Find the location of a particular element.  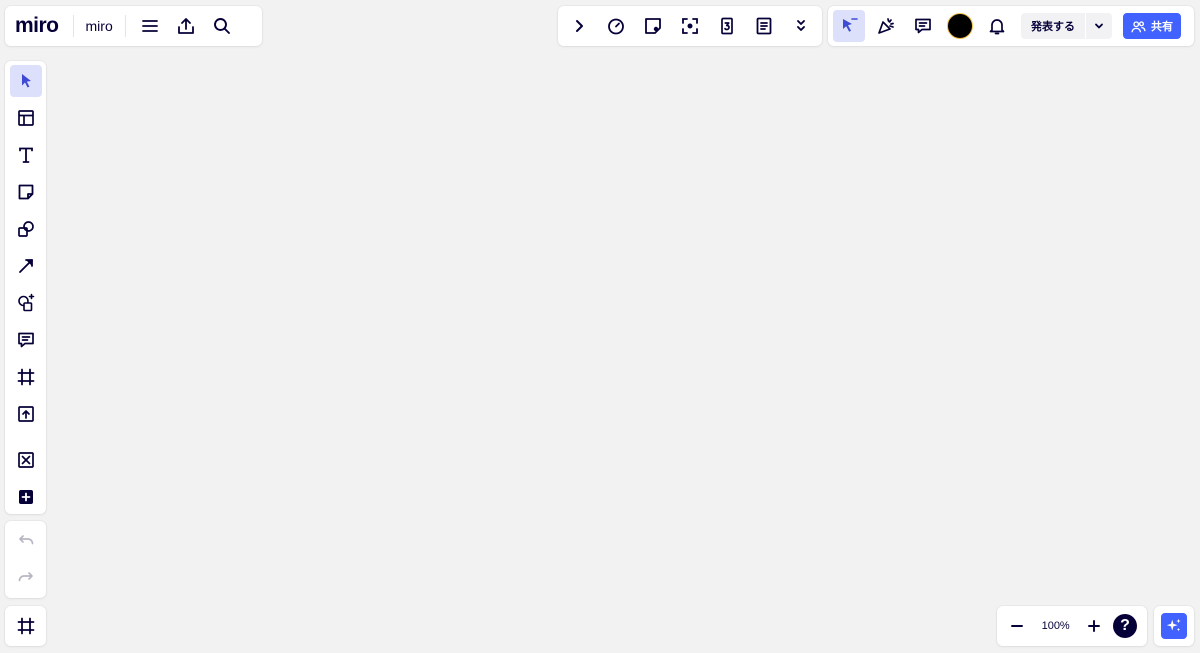

expand-icon is located at coordinates (578, 26).